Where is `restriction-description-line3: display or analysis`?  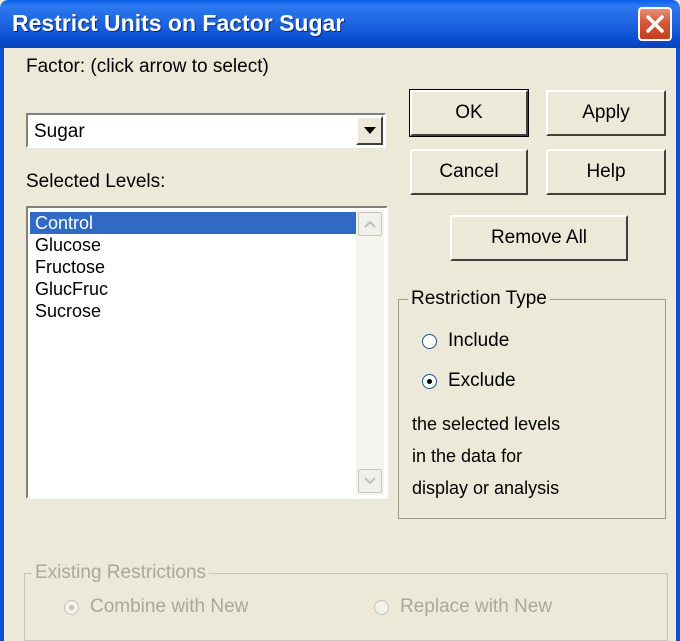
restriction-description-line3: display or analysis is located at coordinates (486, 488).